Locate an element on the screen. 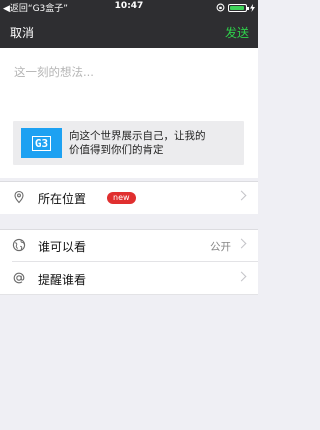 This screenshot has width=320, height=430. shared-link-line-2: 价值得到你们的肯定 is located at coordinates (116, 150).